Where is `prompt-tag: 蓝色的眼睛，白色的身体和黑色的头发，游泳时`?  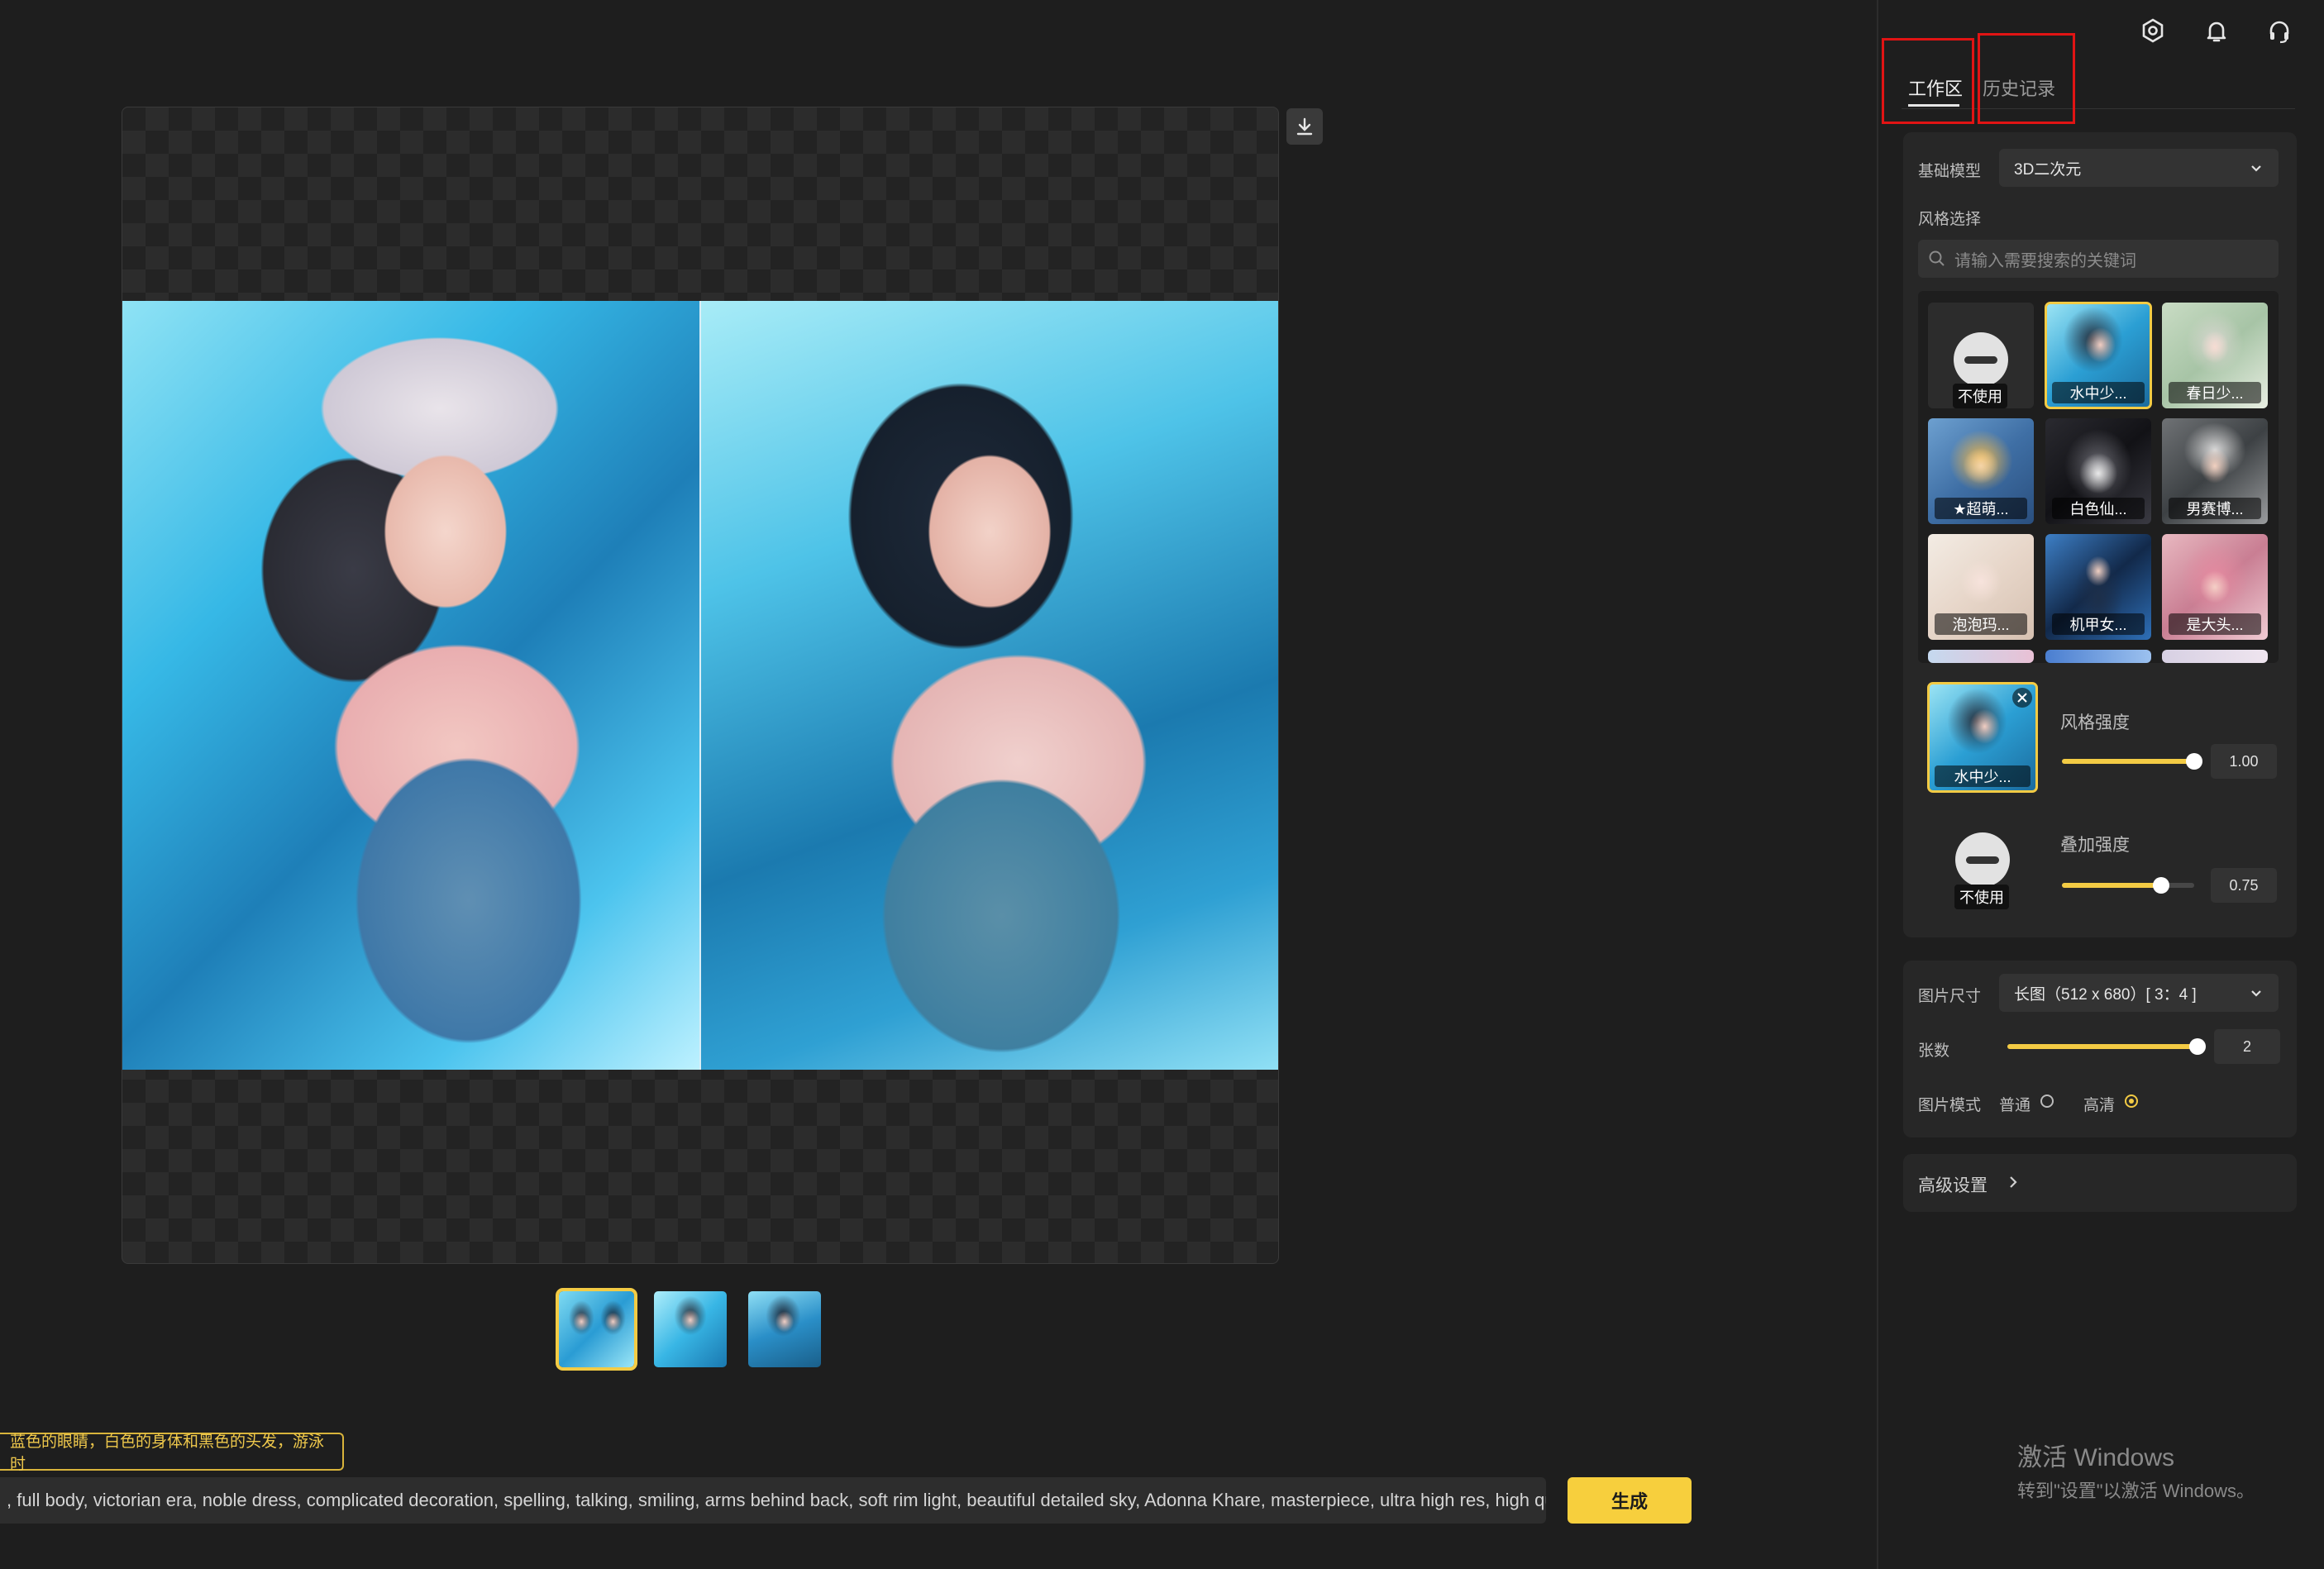 prompt-tag: 蓝色的眼睛，白色的身体和黑色的头发，游泳时 is located at coordinates (172, 1453).